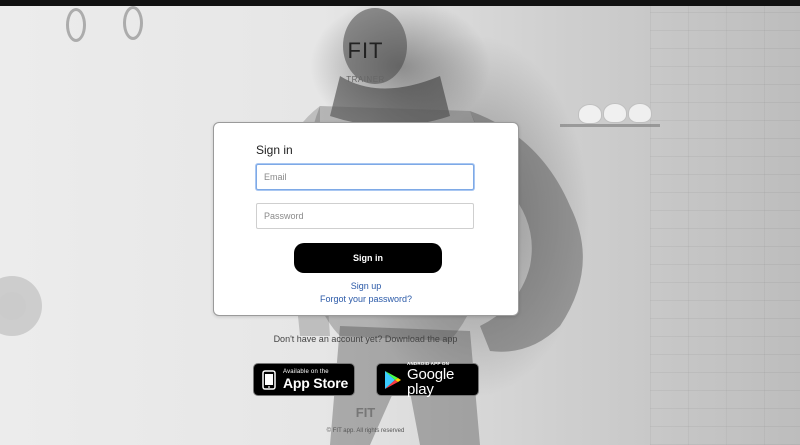  What do you see at coordinates (393, 380) in the screenshot?
I see `google-play-icon` at bounding box center [393, 380].